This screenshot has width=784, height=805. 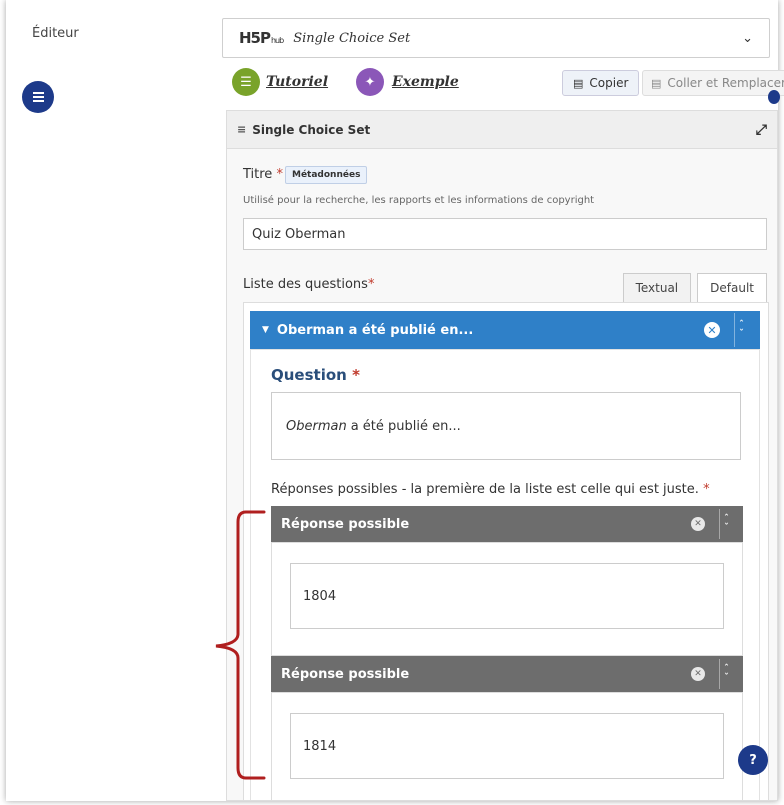 What do you see at coordinates (712, 330) in the screenshot?
I see `remove-question-icon: ✕` at bounding box center [712, 330].